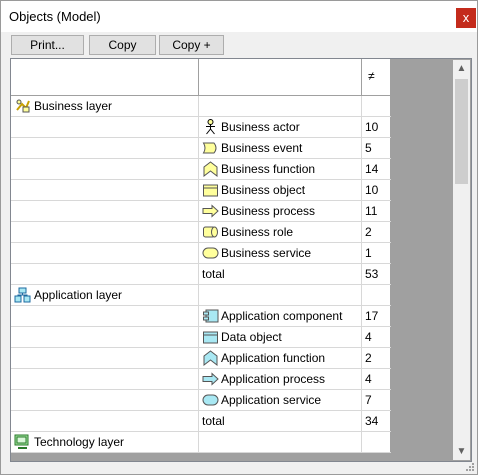  I want to click on total-row: total 53, so click(201, 274).